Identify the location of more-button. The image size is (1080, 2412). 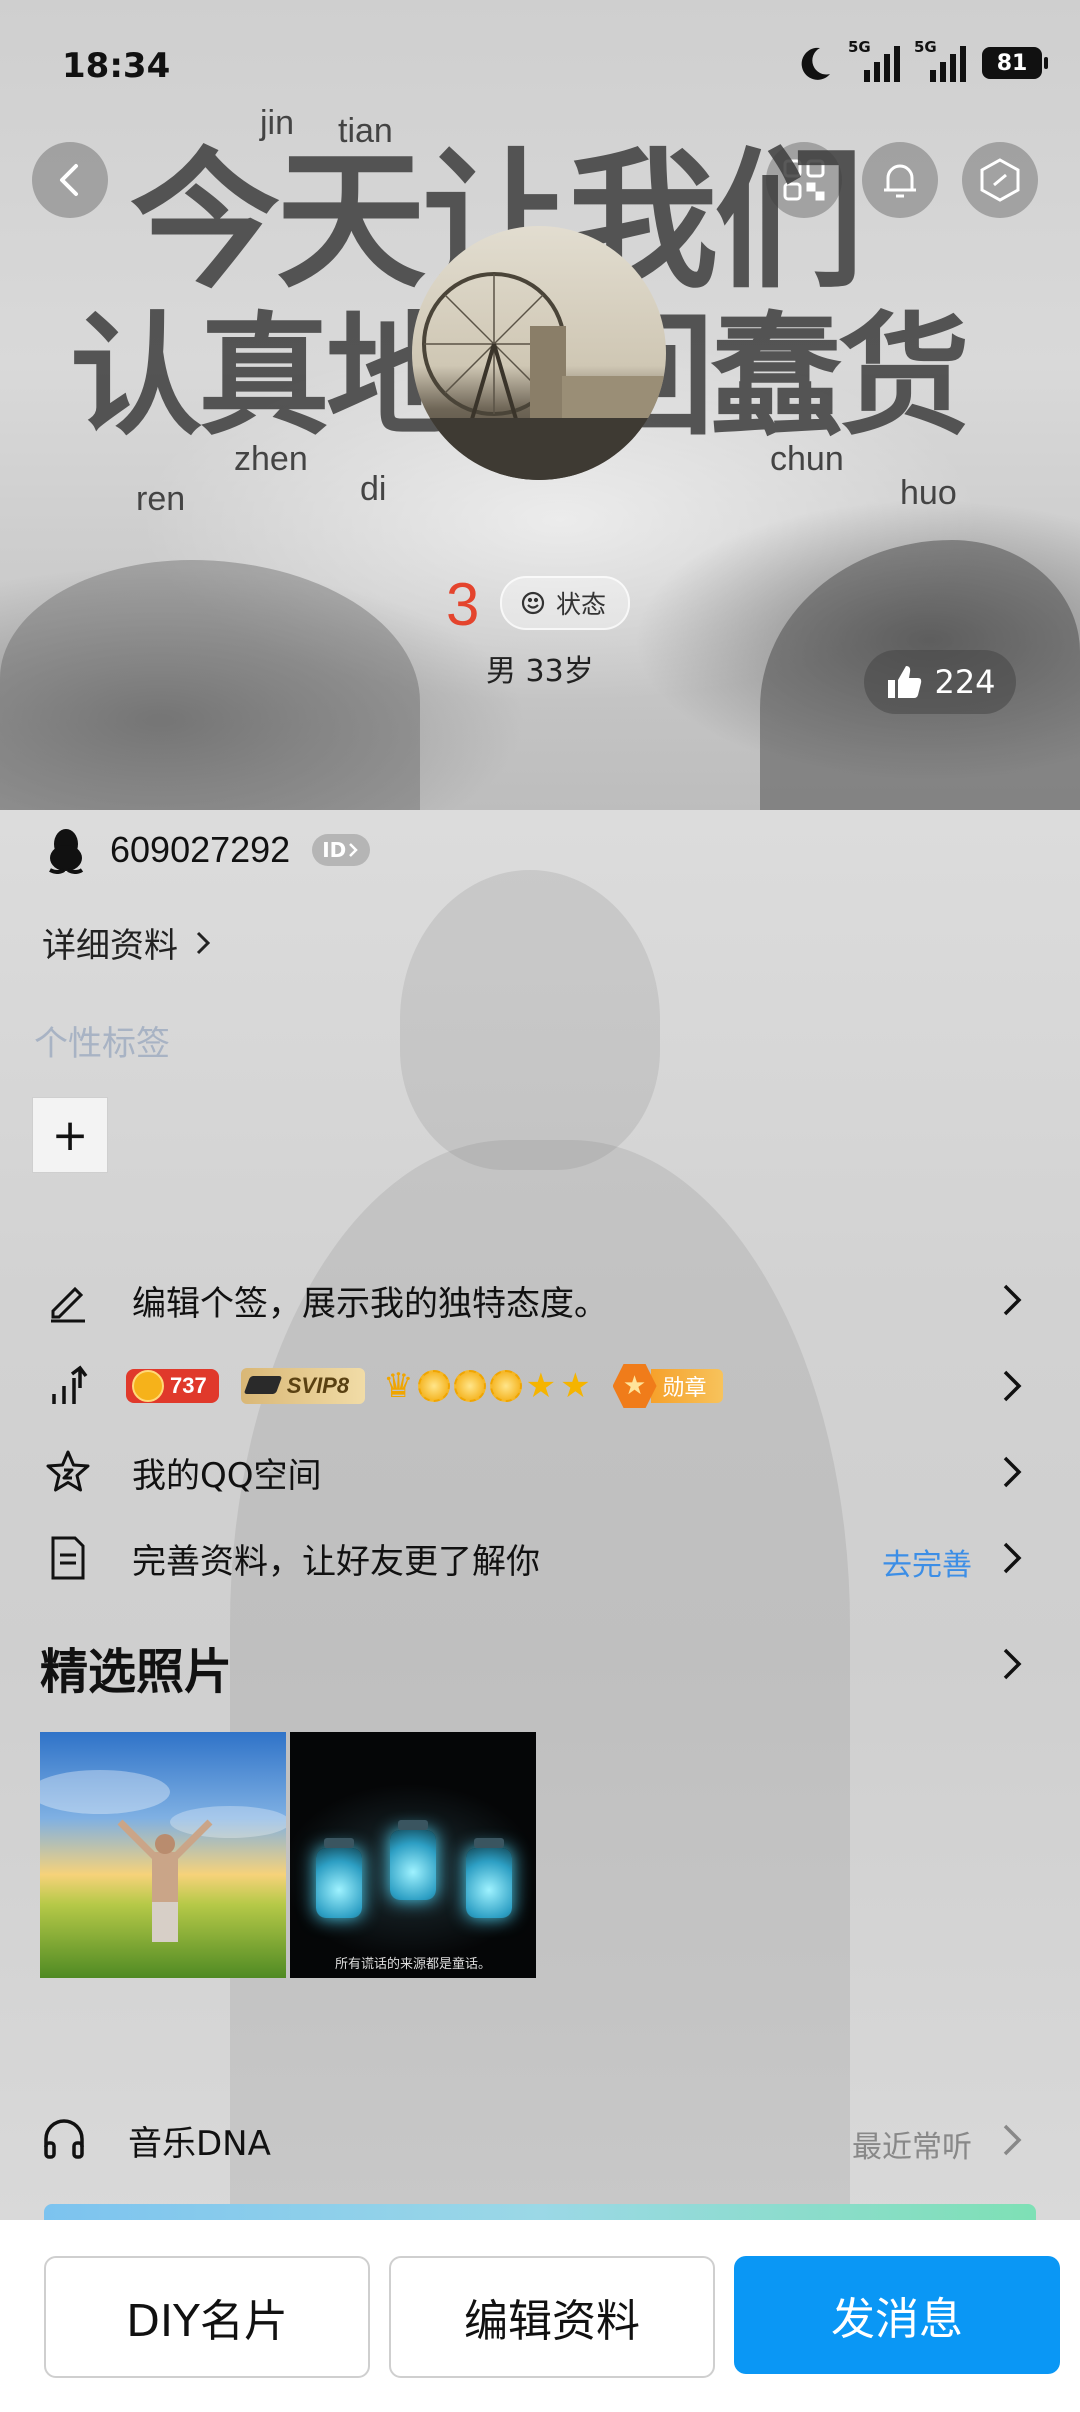
(1000, 180).